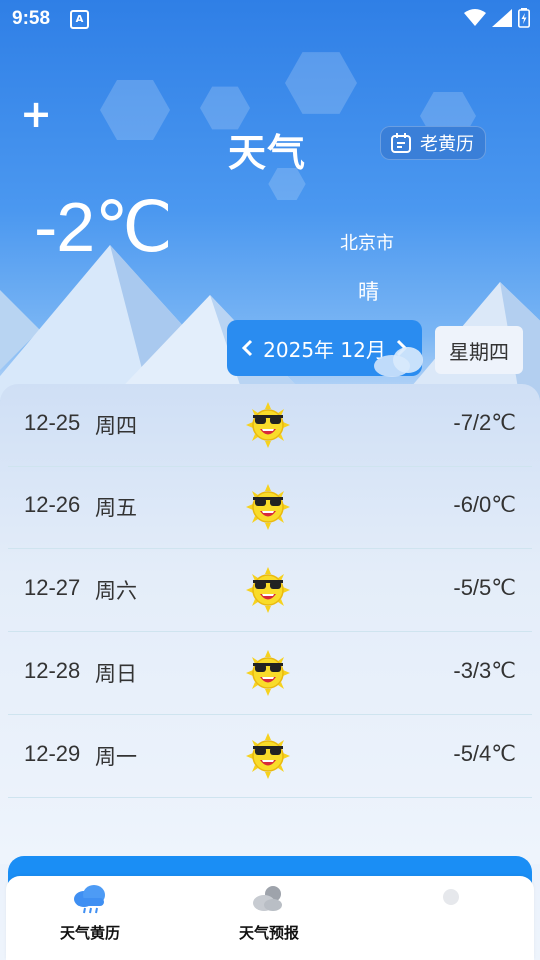 Image resolution: width=540 pixels, height=960 pixels. I want to click on sun-cloud-icon, so click(267, 898).